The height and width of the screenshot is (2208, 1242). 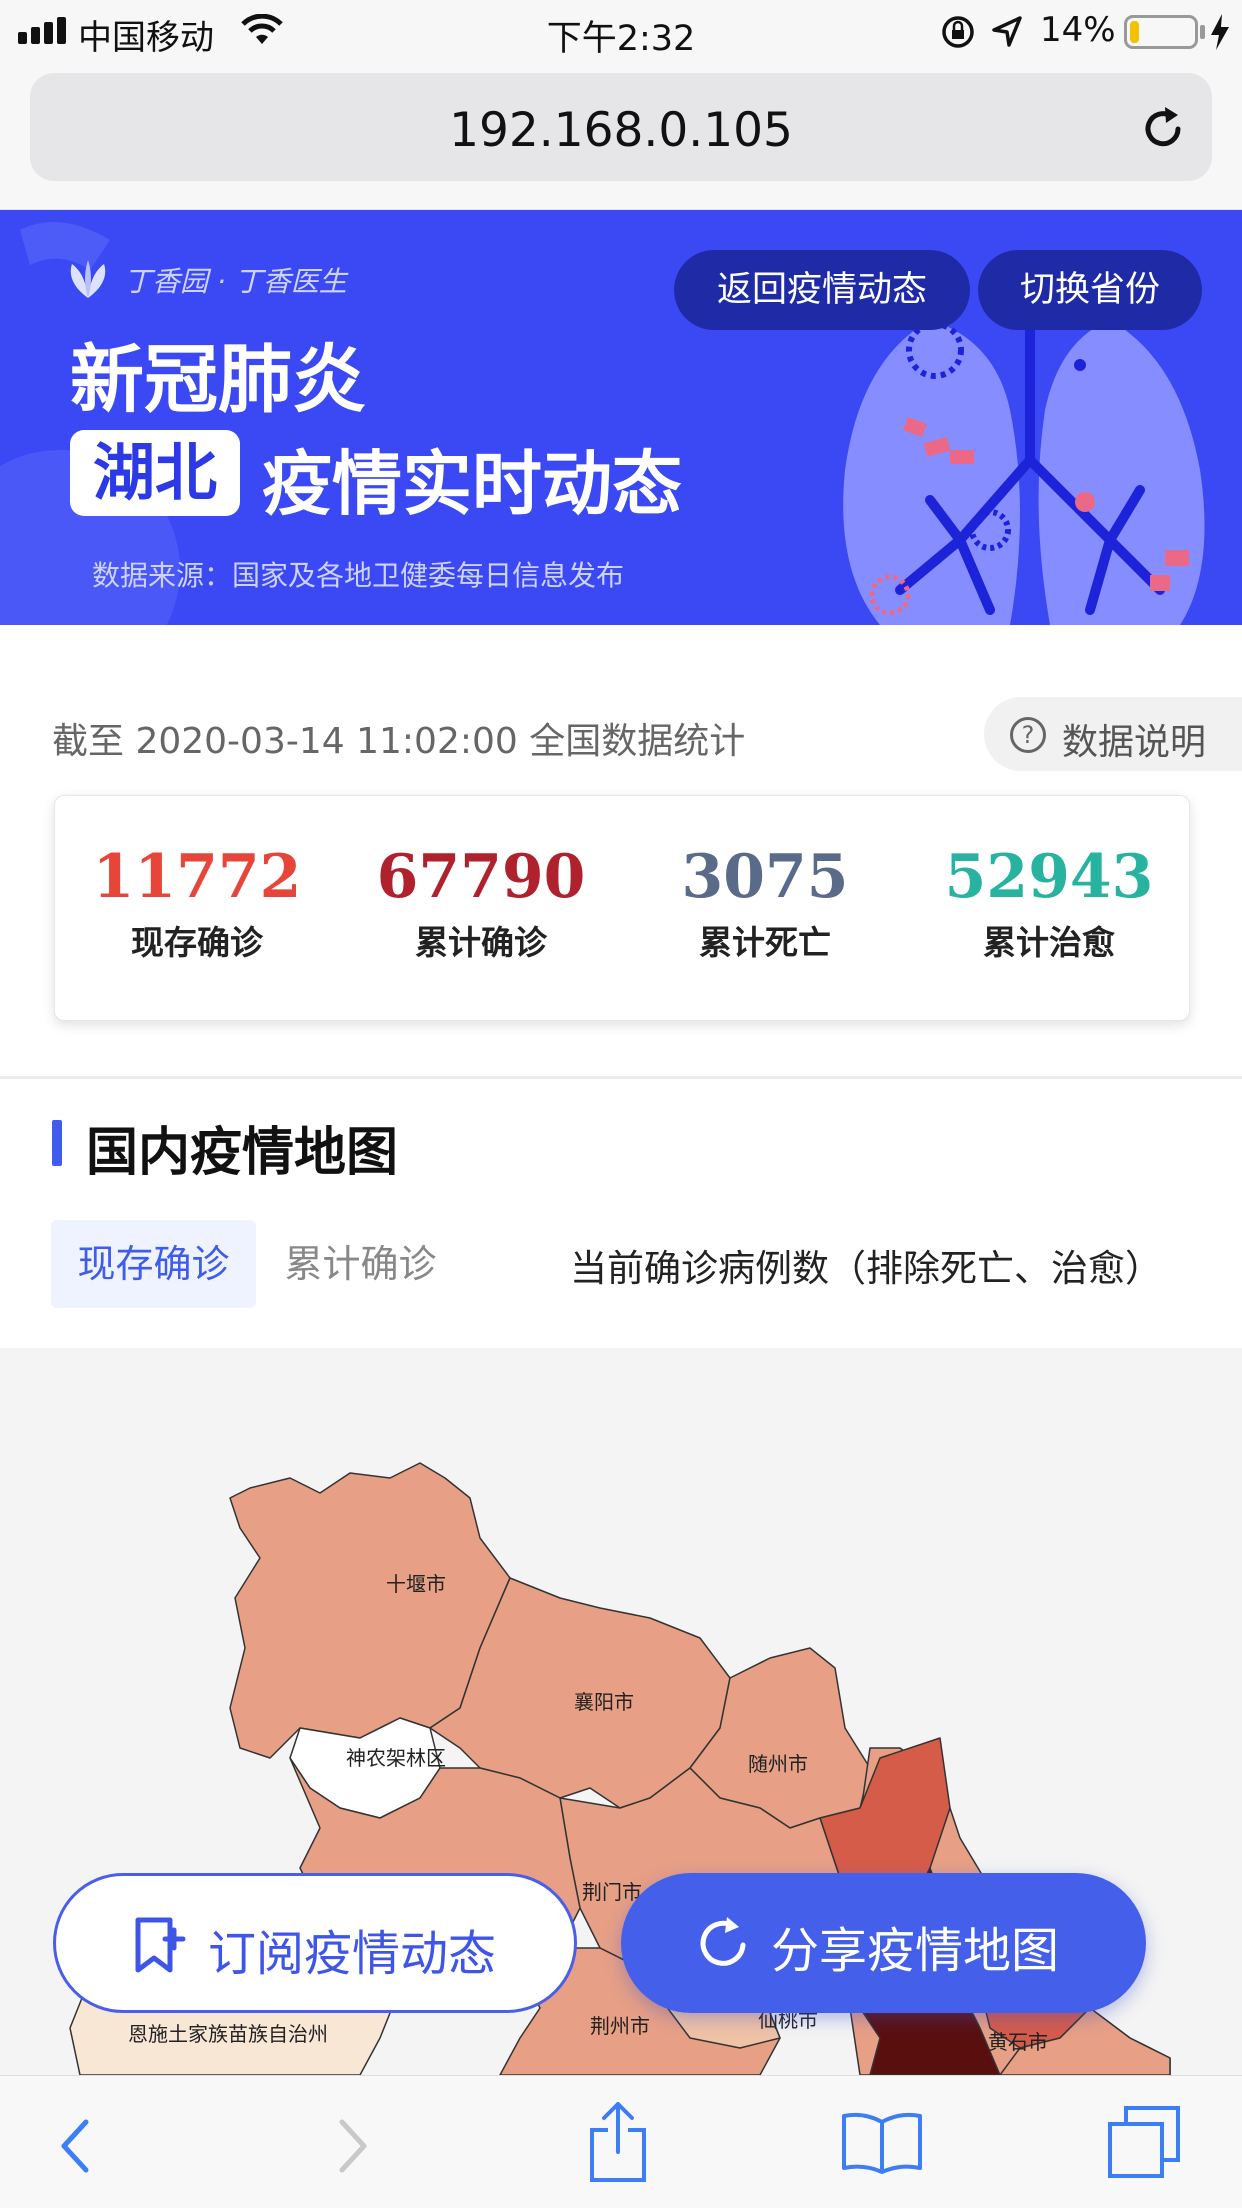 What do you see at coordinates (235, 281) in the screenshot?
I see `brand-name: 丁香园 · 丁香医生` at bounding box center [235, 281].